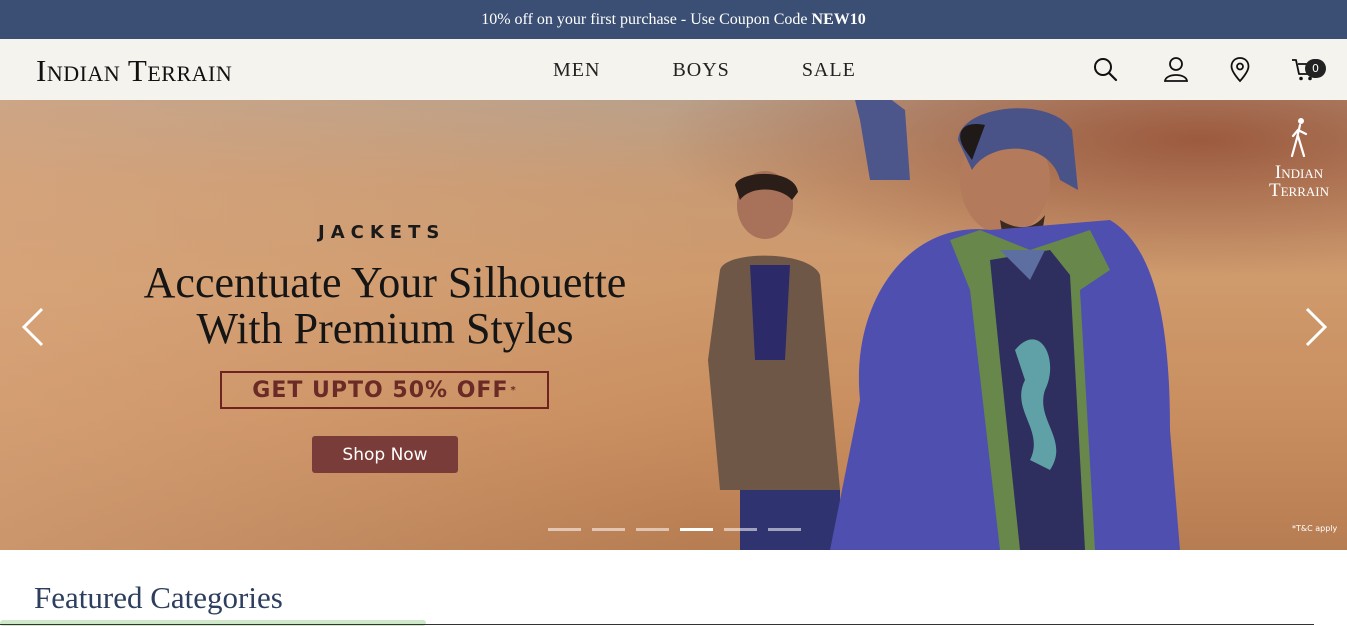 This screenshot has width=1347, height=626. I want to click on featured-divider, so click(657, 624).